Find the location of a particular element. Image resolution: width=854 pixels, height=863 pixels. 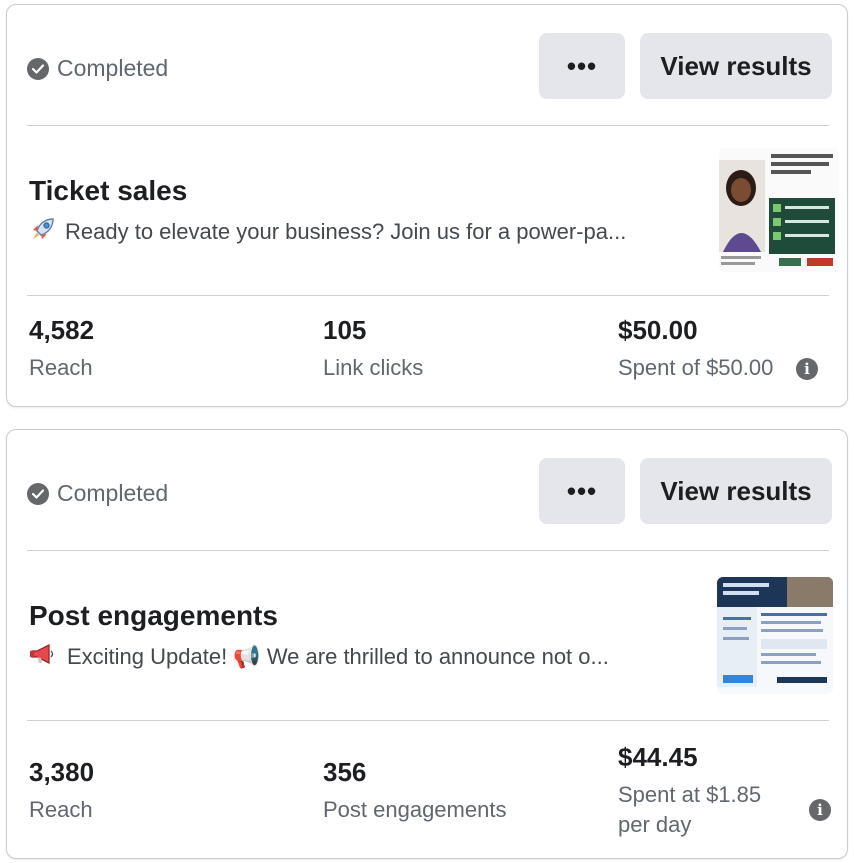

metric-label-post-engagements: Post engagements is located at coordinates (415, 809).